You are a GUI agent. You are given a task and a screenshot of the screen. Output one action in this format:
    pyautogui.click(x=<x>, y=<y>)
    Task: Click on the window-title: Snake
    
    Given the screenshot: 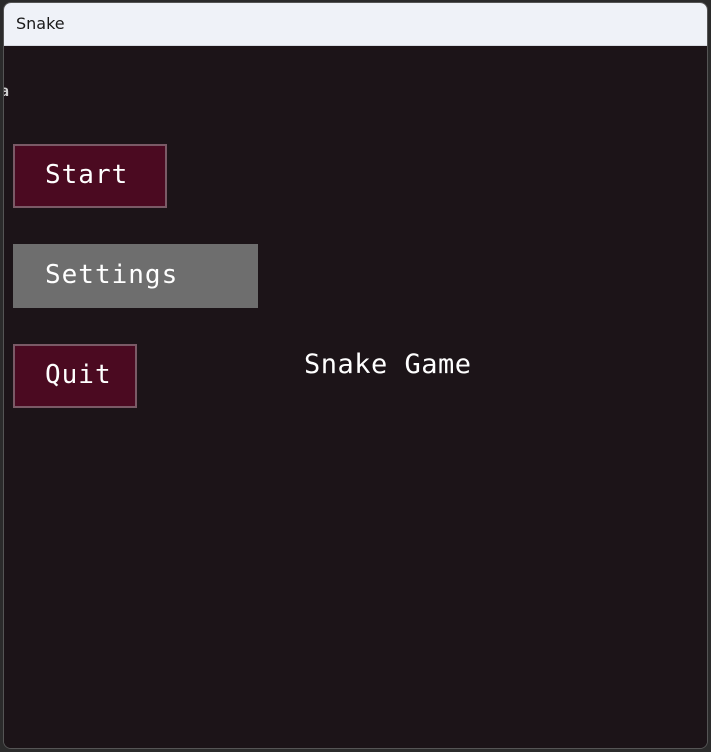 What is the action you would take?
    pyautogui.click(x=40, y=23)
    